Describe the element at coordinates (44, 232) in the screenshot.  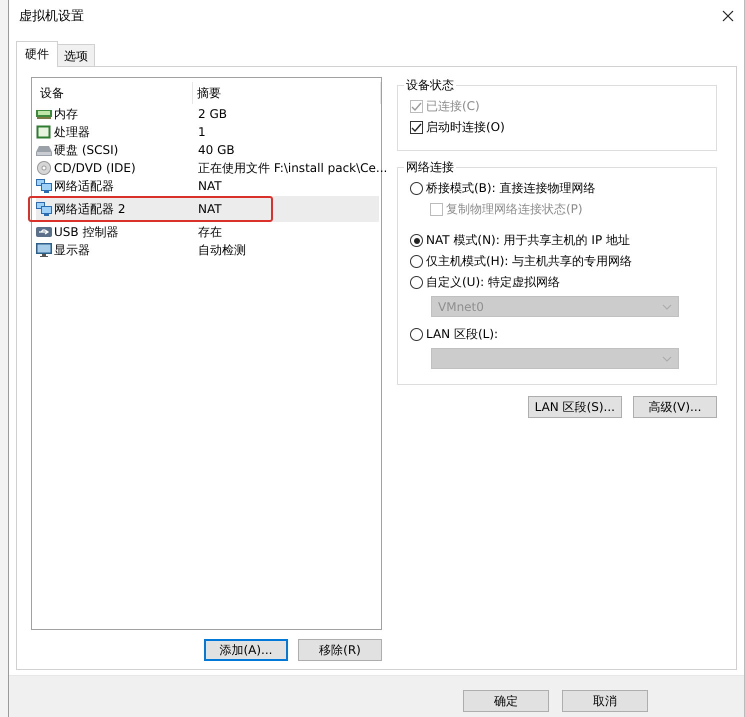
I see `usb-icon` at that location.